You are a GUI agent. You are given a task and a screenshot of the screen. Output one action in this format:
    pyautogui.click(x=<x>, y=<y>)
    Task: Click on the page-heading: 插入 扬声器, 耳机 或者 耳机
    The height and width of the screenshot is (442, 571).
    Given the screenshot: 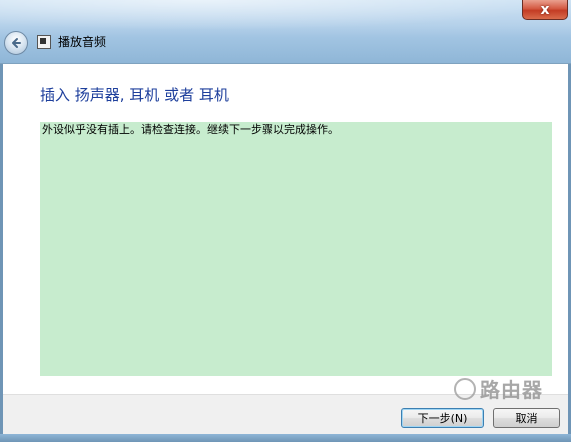 What is the action you would take?
    pyautogui.click(x=134, y=95)
    